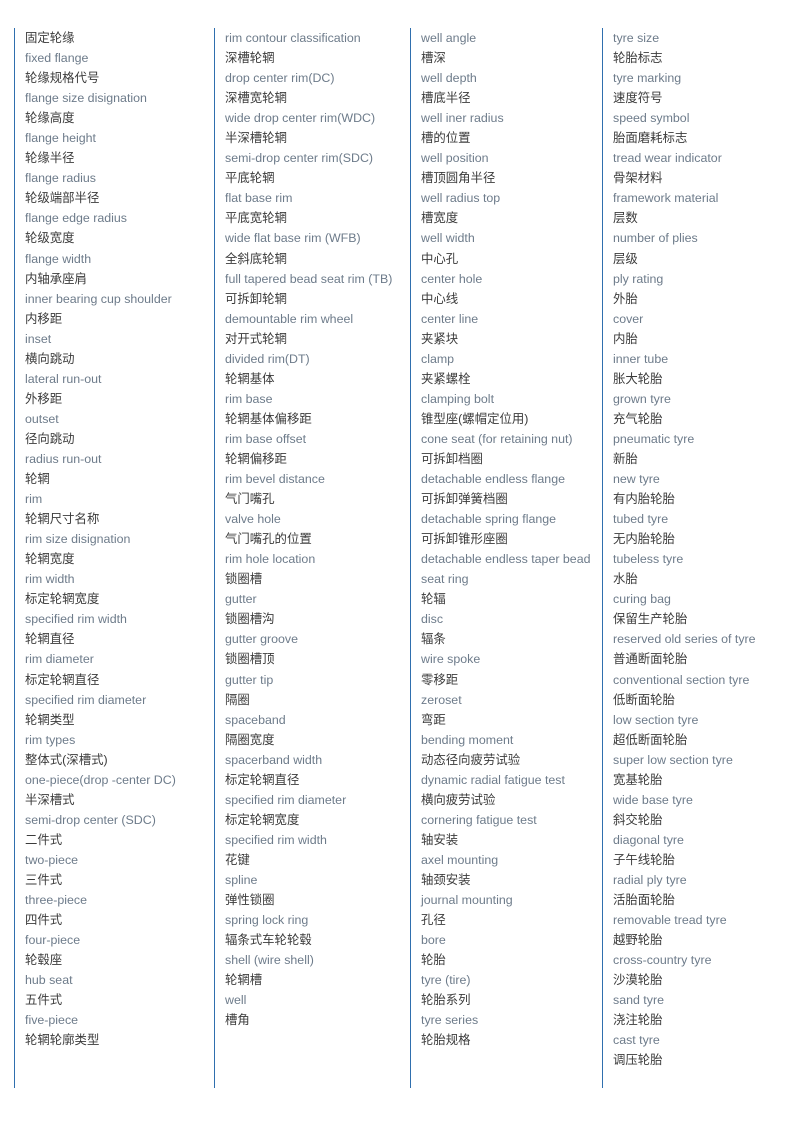  Describe the element at coordinates (693, 990) in the screenshot. I see `glossary-entry: 沙漠轮胎 sand tyre` at that location.